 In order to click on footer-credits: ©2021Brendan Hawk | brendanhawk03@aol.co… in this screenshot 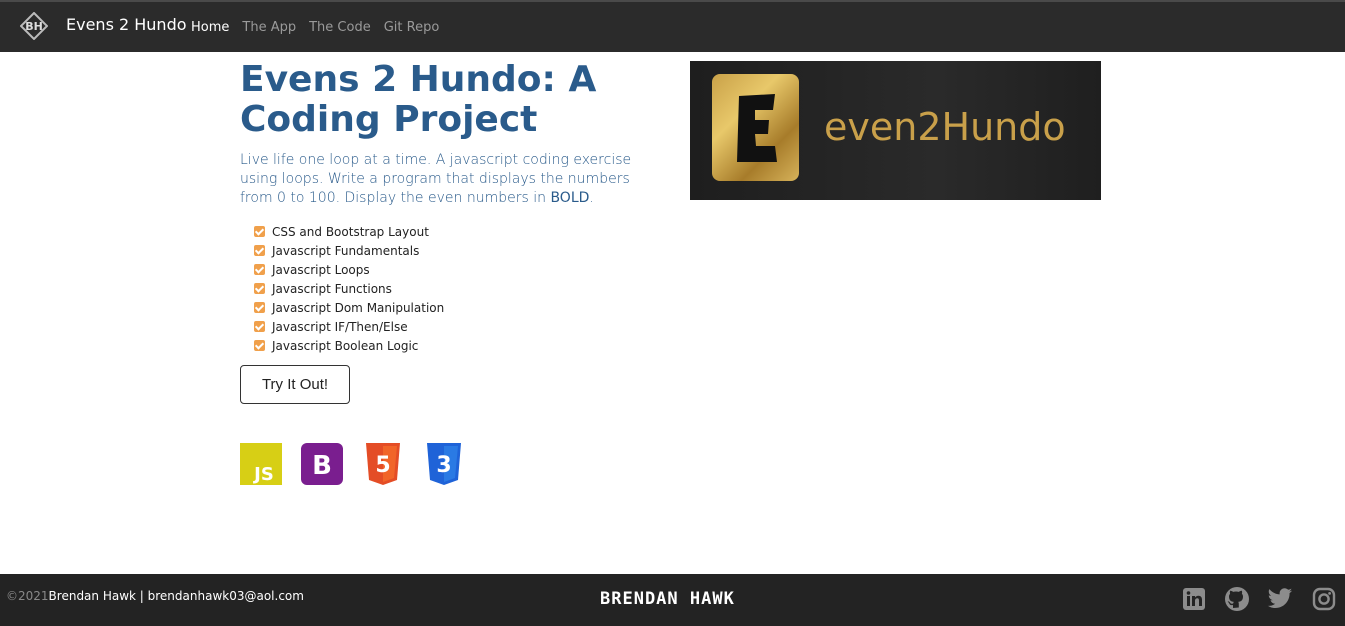, I will do `click(155, 596)`.